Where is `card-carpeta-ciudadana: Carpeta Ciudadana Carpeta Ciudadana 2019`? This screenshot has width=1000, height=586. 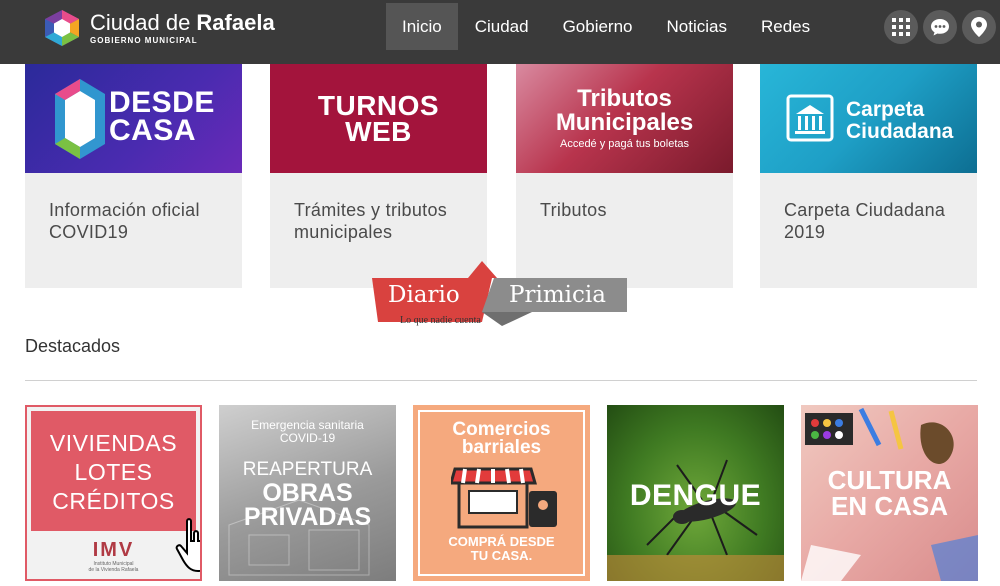
card-carpeta-ciudadana: Carpeta Ciudadana Carpeta Ciudadana 2019 is located at coordinates (868, 176).